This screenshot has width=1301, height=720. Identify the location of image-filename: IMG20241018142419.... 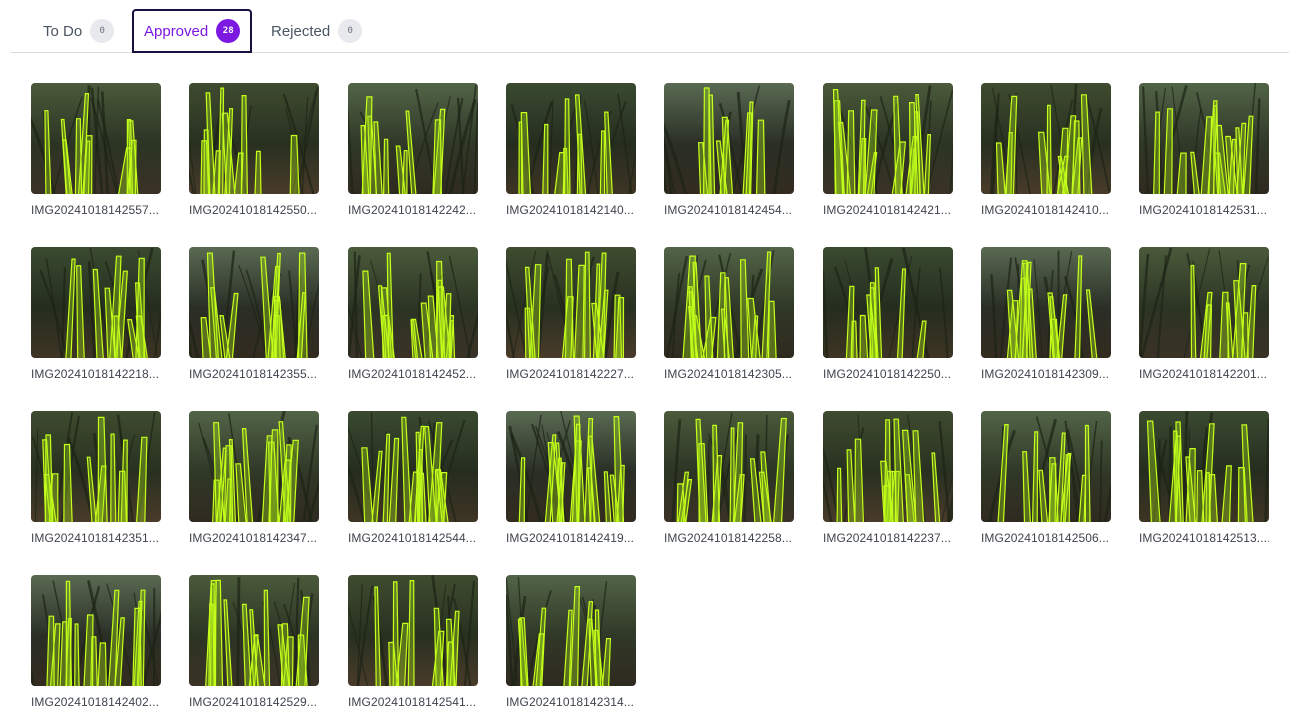
(570, 538).